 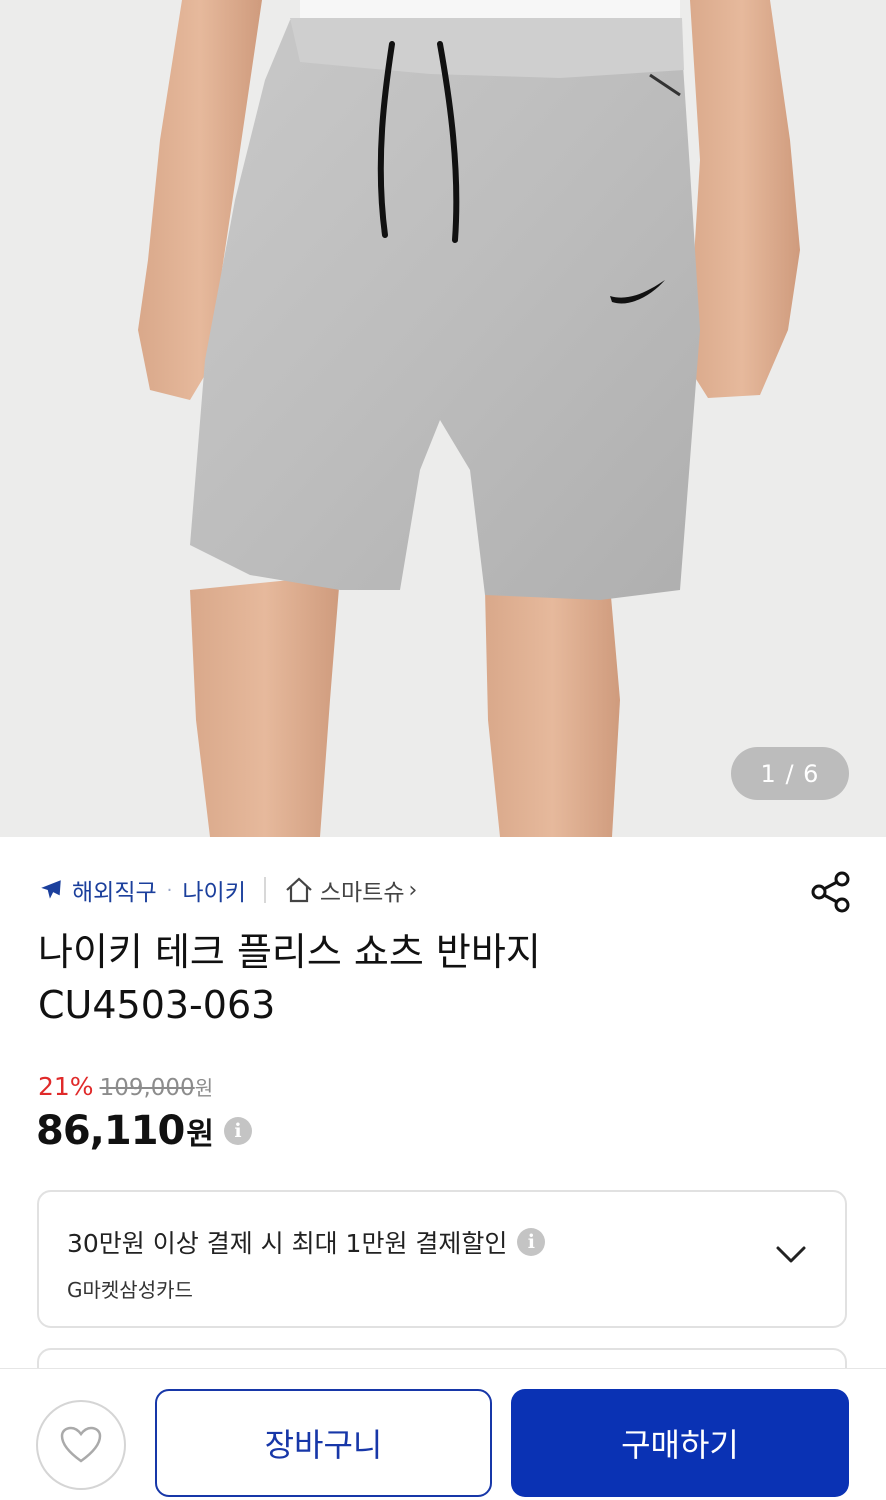 I want to click on home-icon, so click(x=299, y=890).